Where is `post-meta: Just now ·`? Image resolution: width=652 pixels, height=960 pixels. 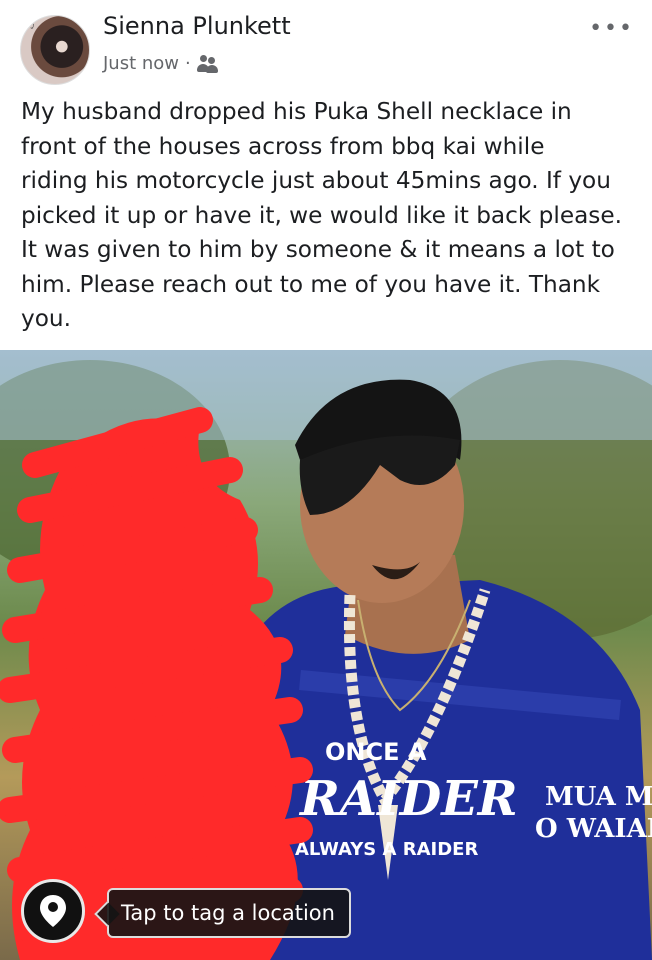 post-meta: Just now · is located at coordinates (161, 63).